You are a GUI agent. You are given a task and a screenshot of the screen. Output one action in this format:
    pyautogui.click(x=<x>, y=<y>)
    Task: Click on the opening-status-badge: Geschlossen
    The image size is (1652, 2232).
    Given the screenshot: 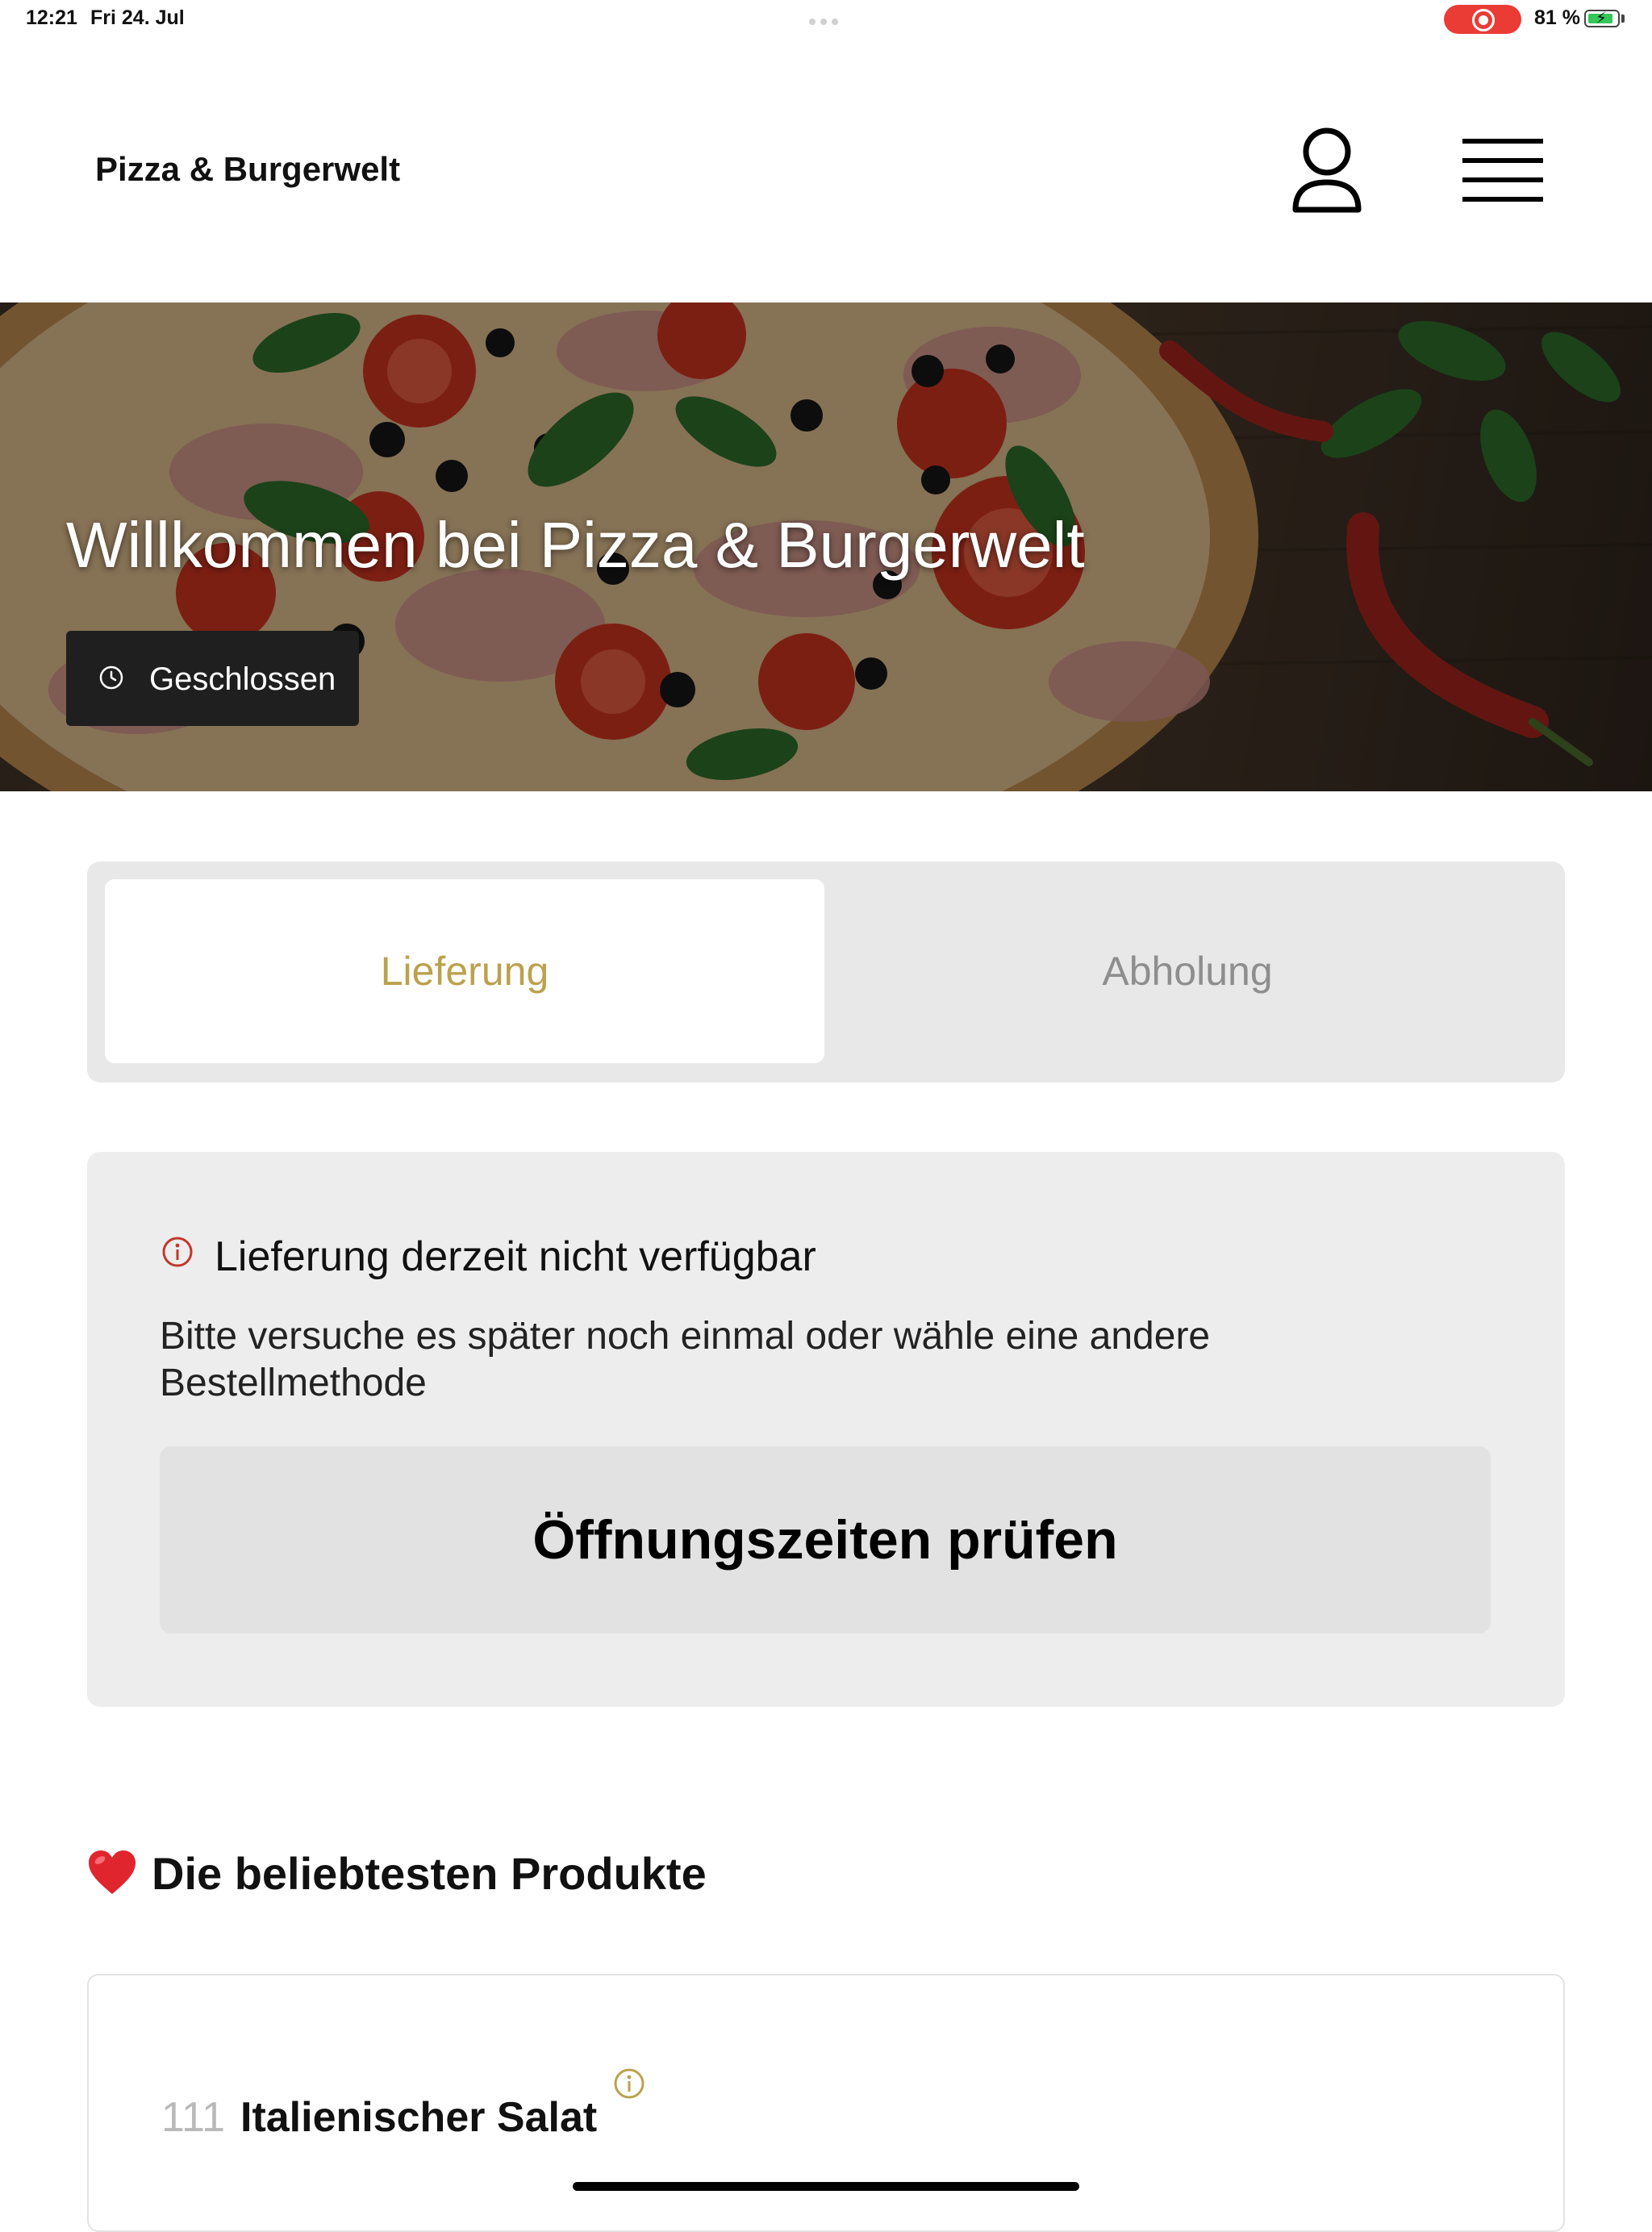 What is the action you would take?
    pyautogui.click(x=213, y=678)
    